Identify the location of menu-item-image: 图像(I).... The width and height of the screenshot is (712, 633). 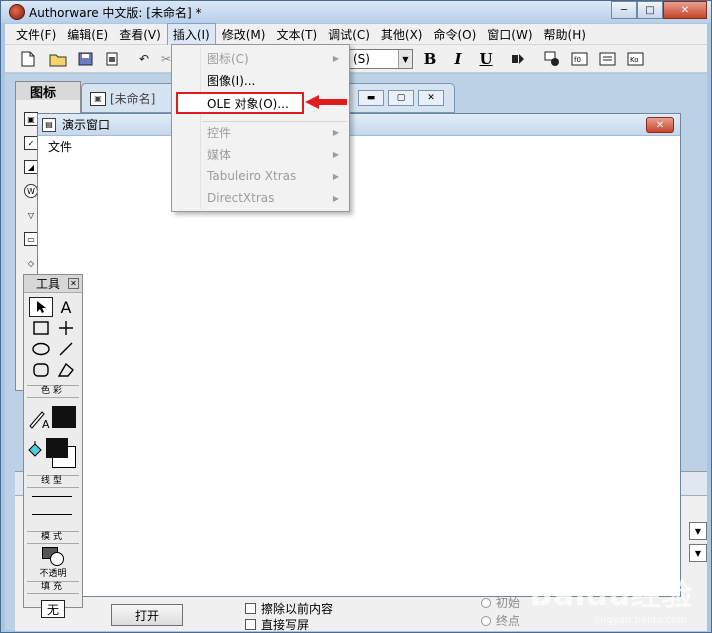
(260, 80).